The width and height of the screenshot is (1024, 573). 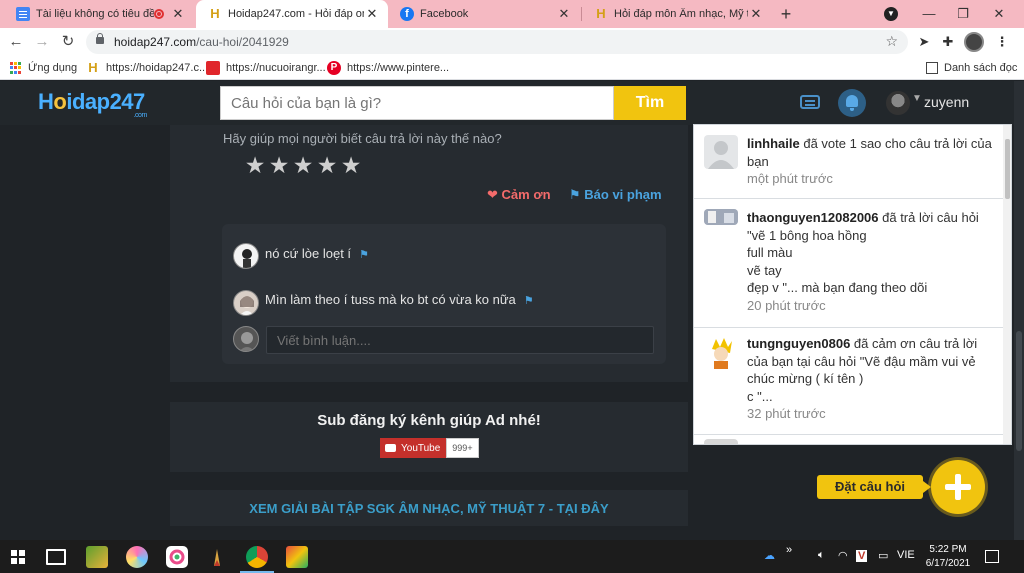 What do you see at coordinates (874, 487) in the screenshot?
I see `ask-question-label: Đặt câu hỏi` at bounding box center [874, 487].